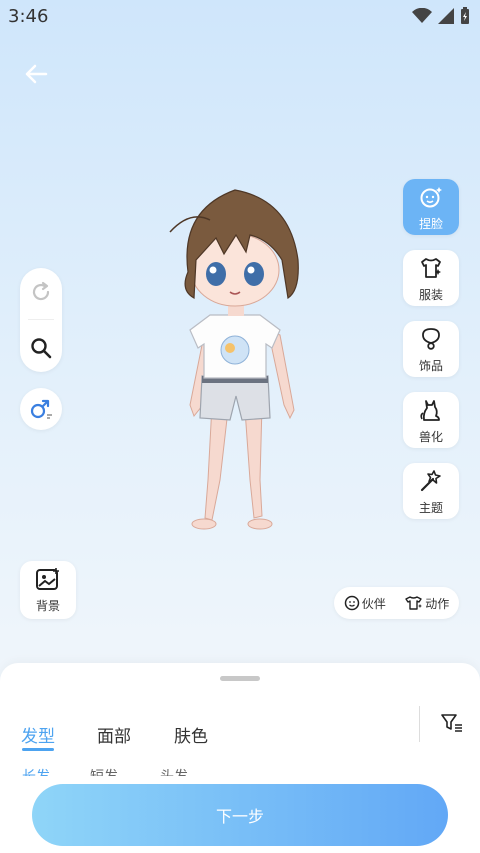 The width and height of the screenshot is (480, 853). What do you see at coordinates (38, 734) in the screenshot?
I see `tab-hairstyle: 发型` at bounding box center [38, 734].